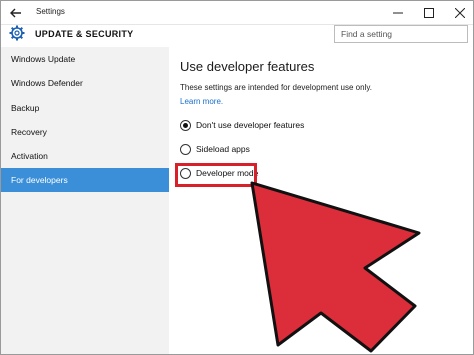  Describe the element at coordinates (85, 156) in the screenshot. I see `sidebar-item-activation: Activation` at that location.